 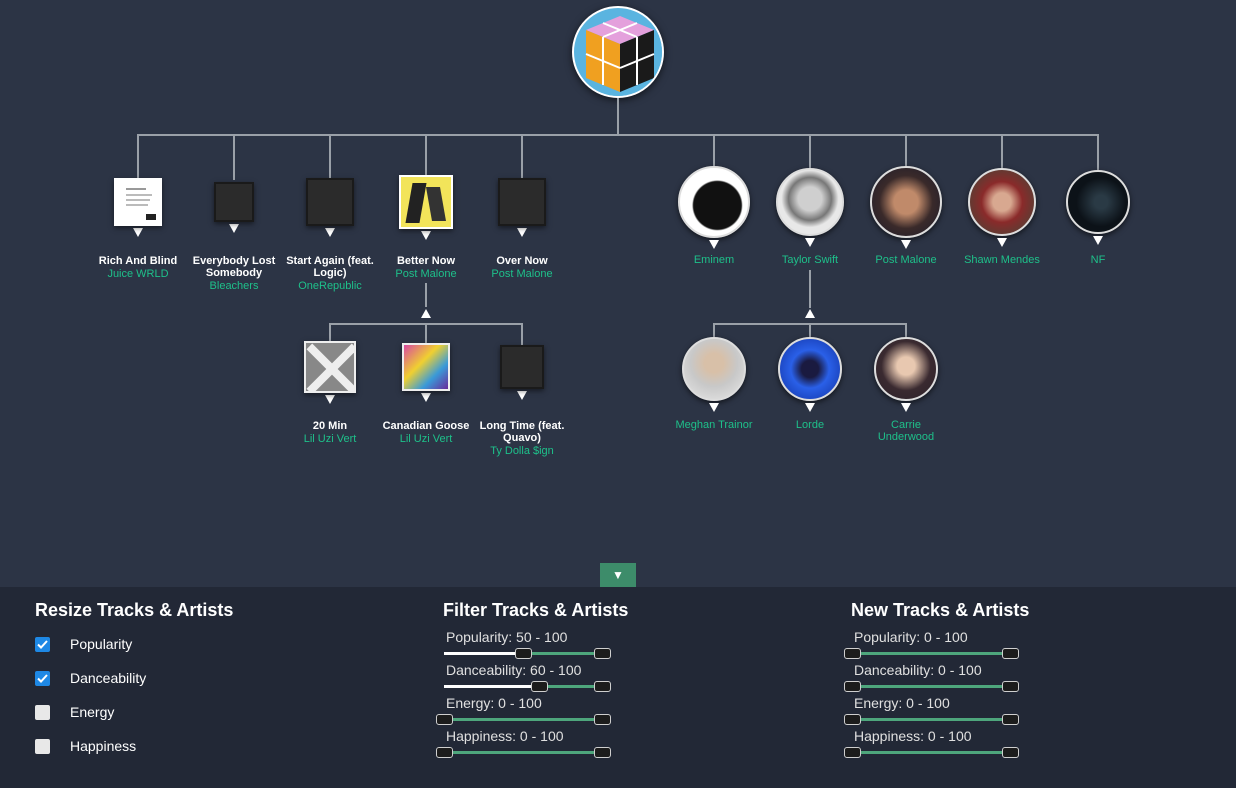 What do you see at coordinates (713, 425) in the screenshot?
I see `artist-name: Meghan Trainor` at bounding box center [713, 425].